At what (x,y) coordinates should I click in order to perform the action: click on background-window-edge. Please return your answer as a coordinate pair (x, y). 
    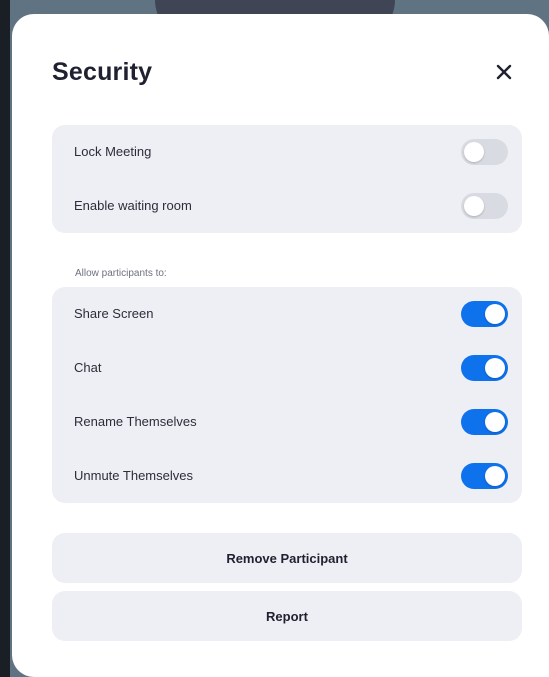
    Looking at the image, I should click on (5, 338).